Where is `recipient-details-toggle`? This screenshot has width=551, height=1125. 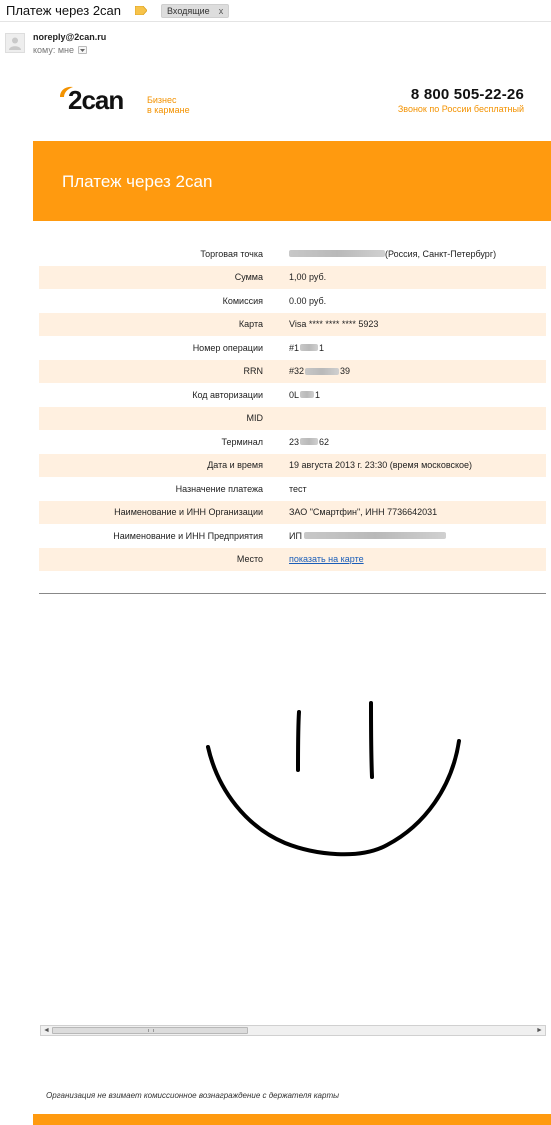 recipient-details-toggle is located at coordinates (82, 50).